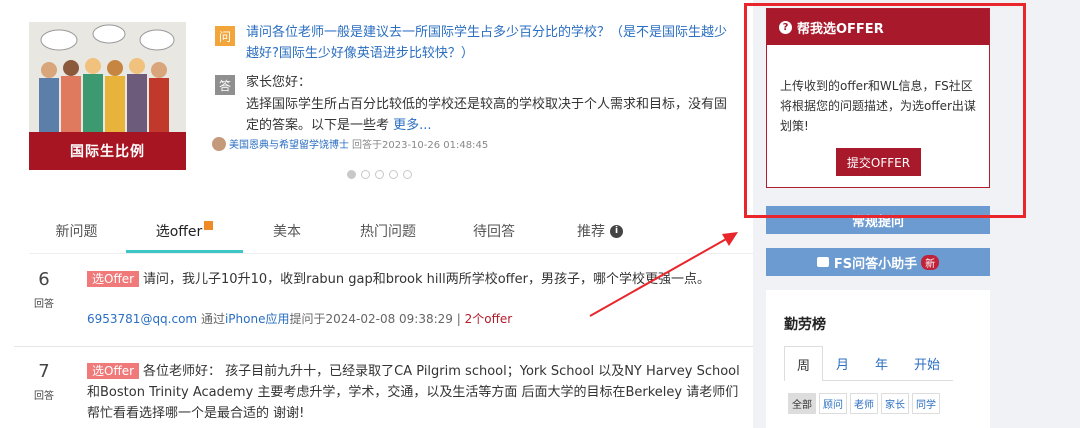 Image resolution: width=1080 pixels, height=428 pixels. Describe the element at coordinates (895, 403) in the screenshot. I see `filter-parent: 家长` at that location.